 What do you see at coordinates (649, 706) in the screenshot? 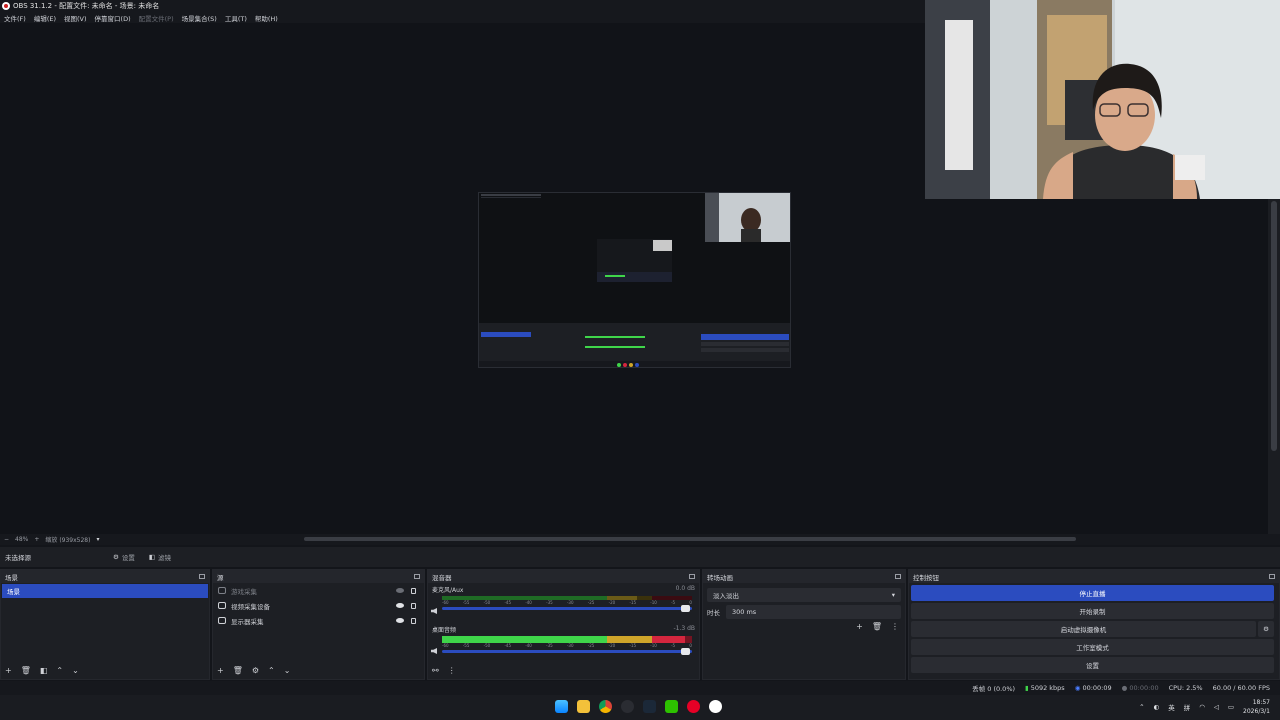
I see `steam-icon` at bounding box center [649, 706].